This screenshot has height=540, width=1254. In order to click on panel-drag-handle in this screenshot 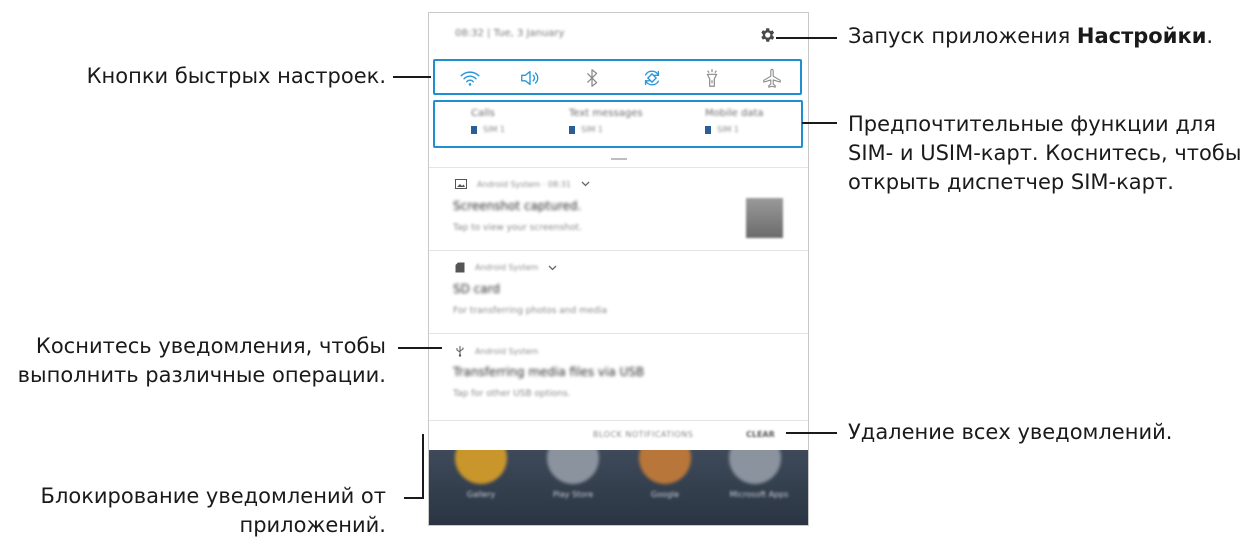, I will do `click(619, 159)`.